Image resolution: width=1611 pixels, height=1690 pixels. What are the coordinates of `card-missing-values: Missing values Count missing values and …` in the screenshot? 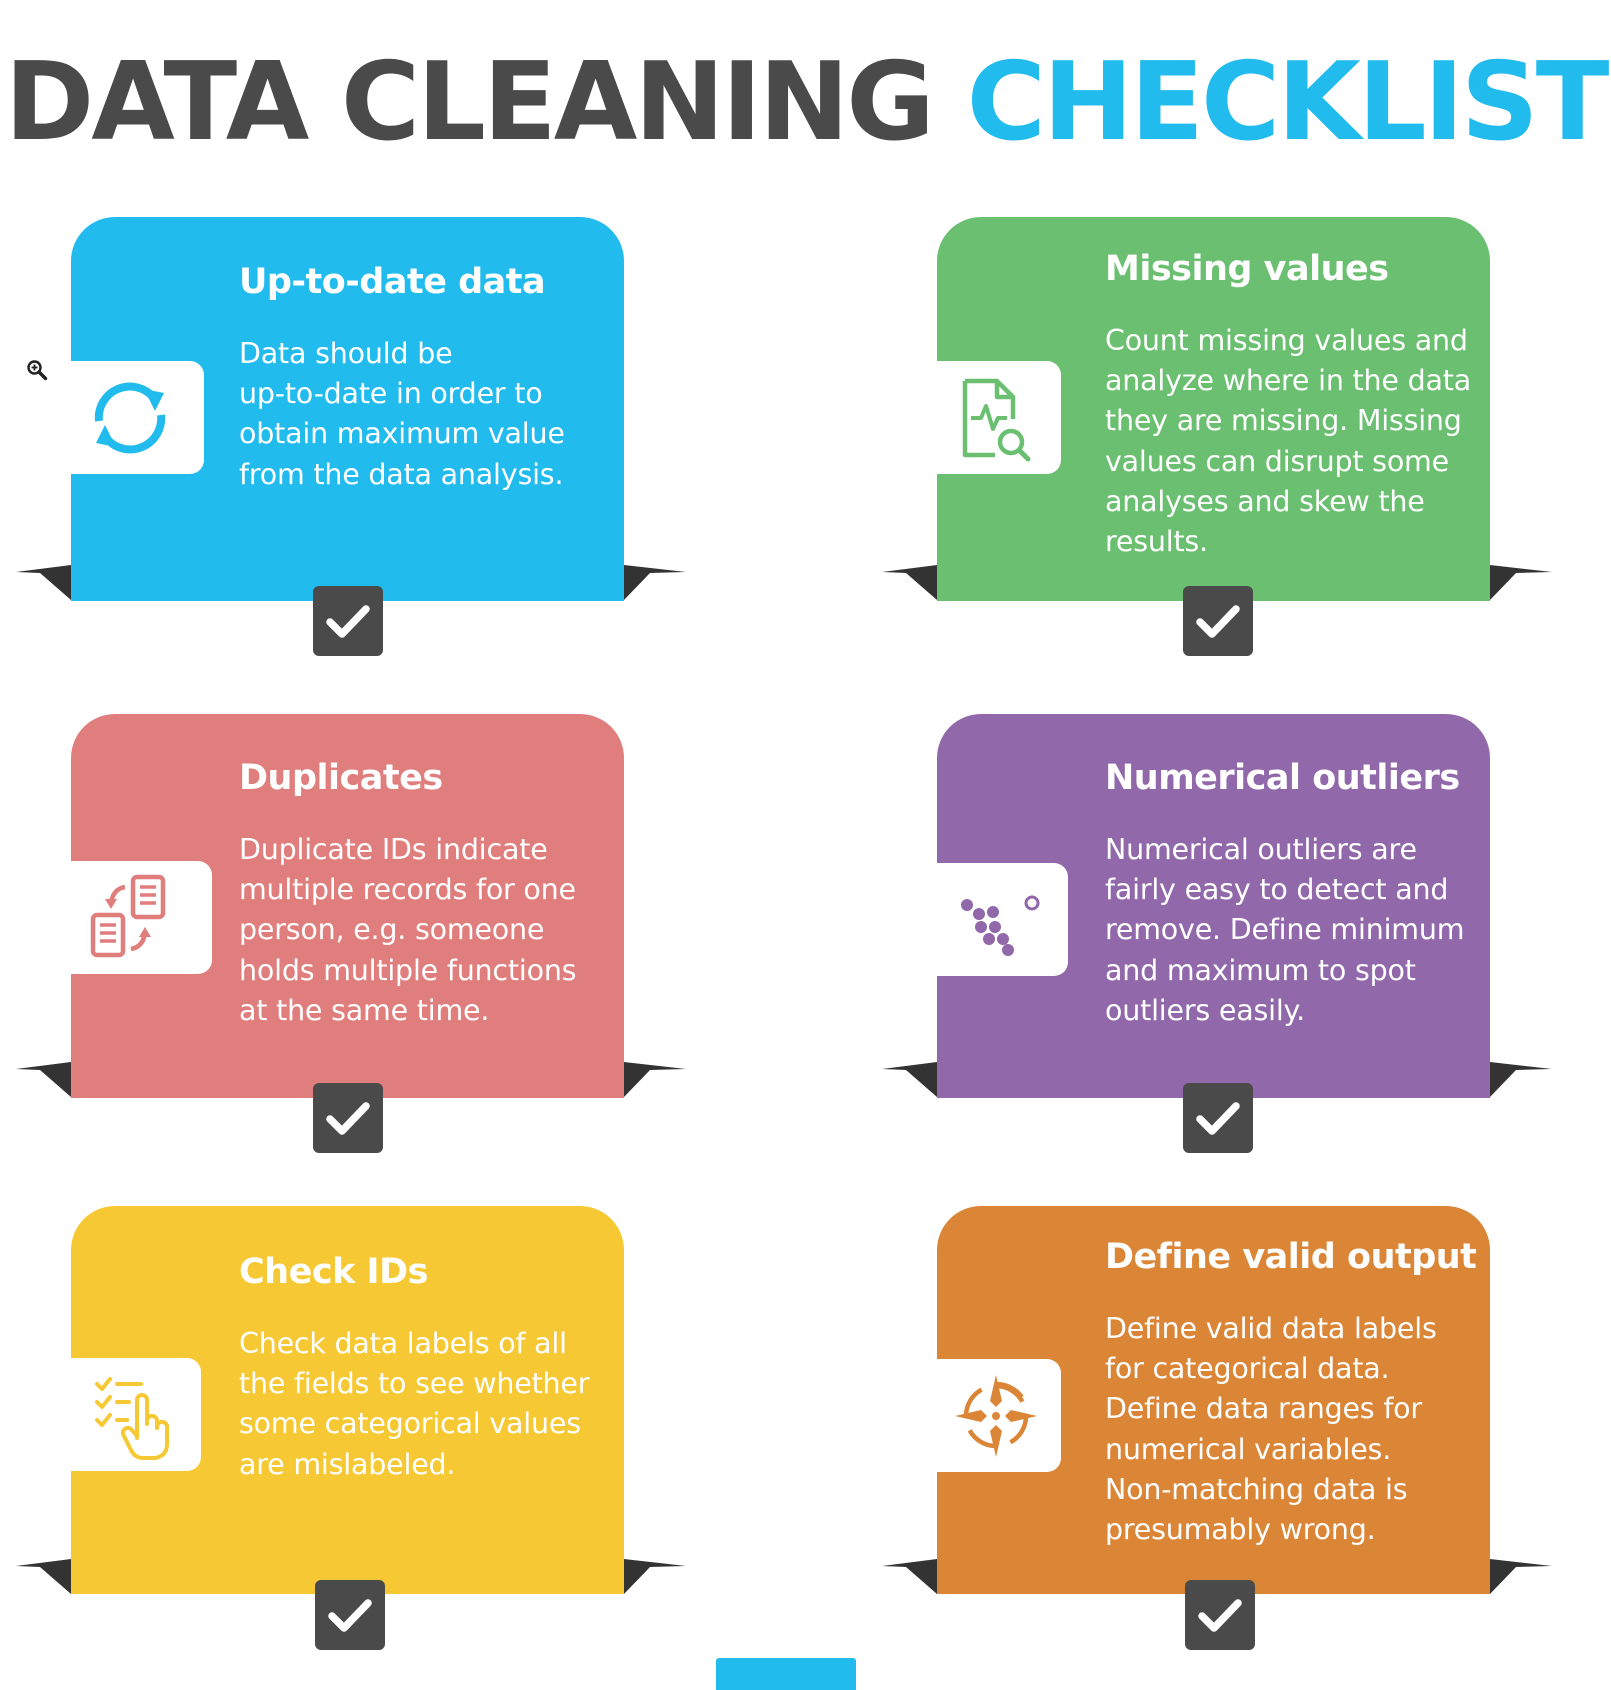 It's located at (1213, 409).